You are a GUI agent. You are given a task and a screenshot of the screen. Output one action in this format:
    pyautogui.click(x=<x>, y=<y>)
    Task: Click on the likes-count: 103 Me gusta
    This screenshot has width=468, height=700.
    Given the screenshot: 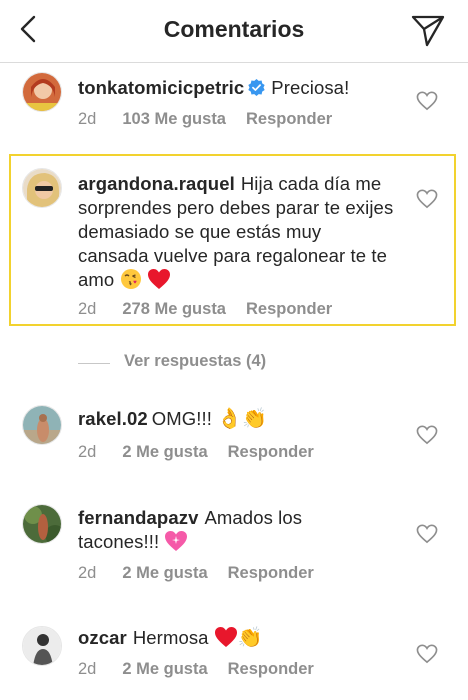 What is the action you would take?
    pyautogui.click(x=174, y=119)
    